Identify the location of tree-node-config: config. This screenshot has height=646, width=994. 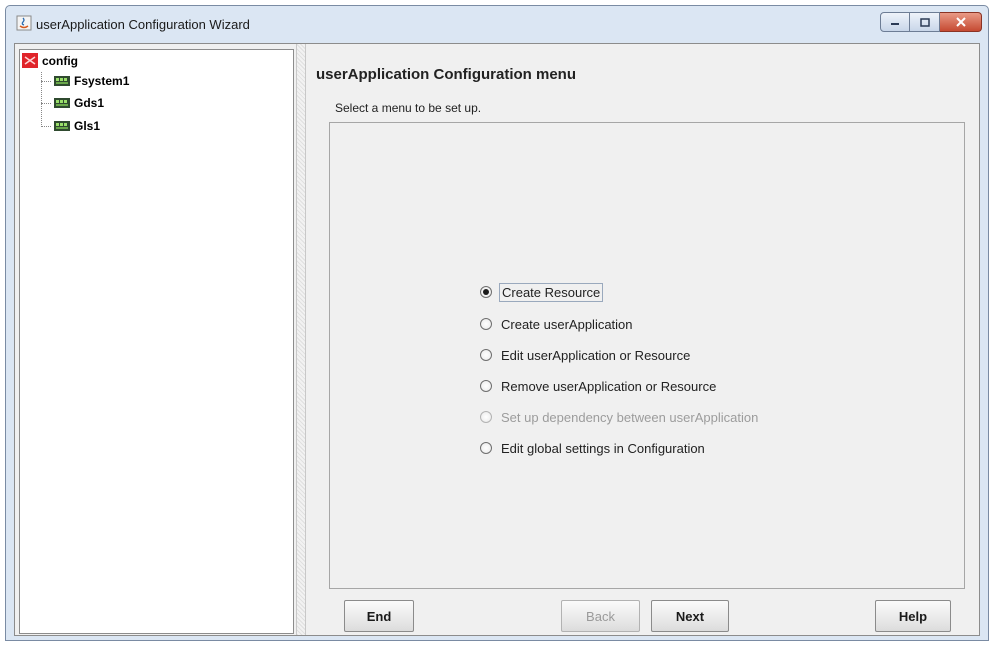
(50, 60).